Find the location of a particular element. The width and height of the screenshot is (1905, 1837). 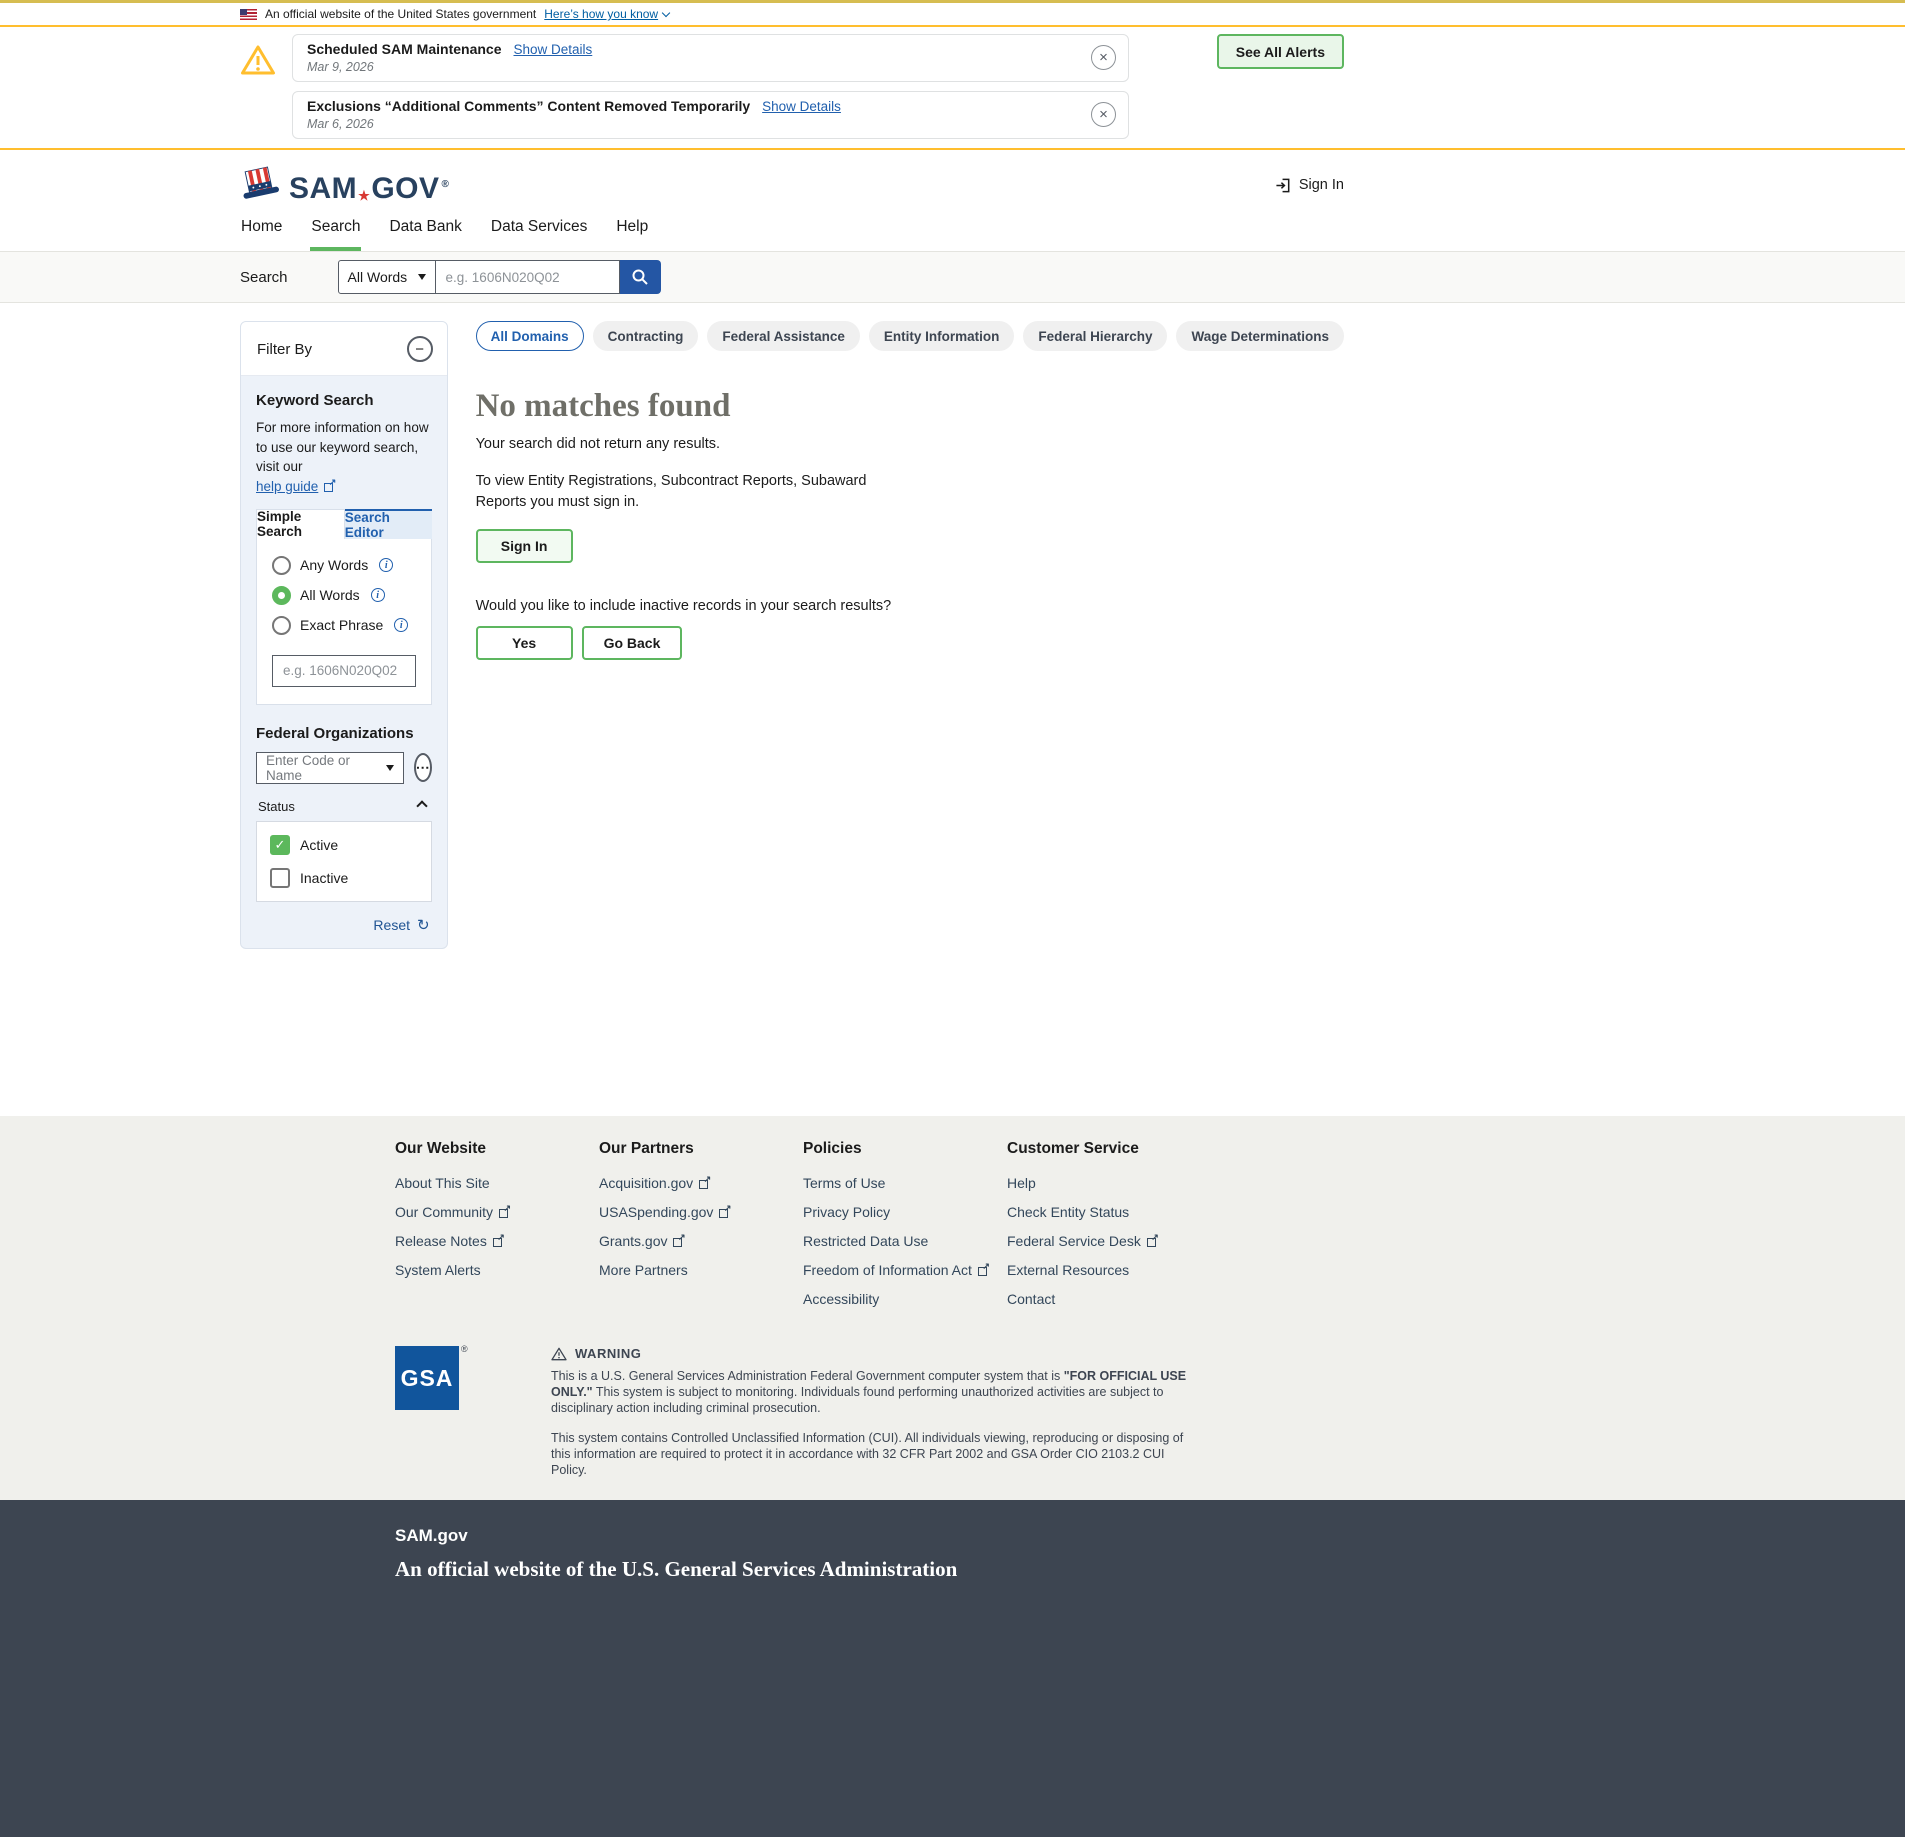

footer-link-check-entity-status: Check Entity Status is located at coordinates (1109, 1212).